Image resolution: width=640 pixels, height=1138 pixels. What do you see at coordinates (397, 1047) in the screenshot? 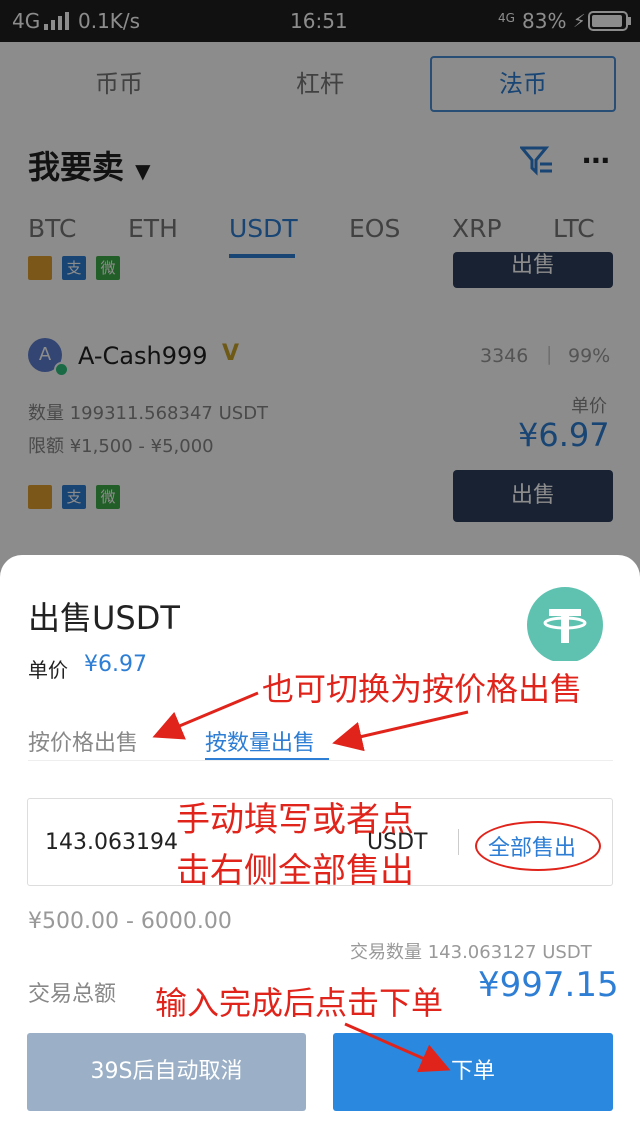
I see `arrow-to-submit` at bounding box center [397, 1047].